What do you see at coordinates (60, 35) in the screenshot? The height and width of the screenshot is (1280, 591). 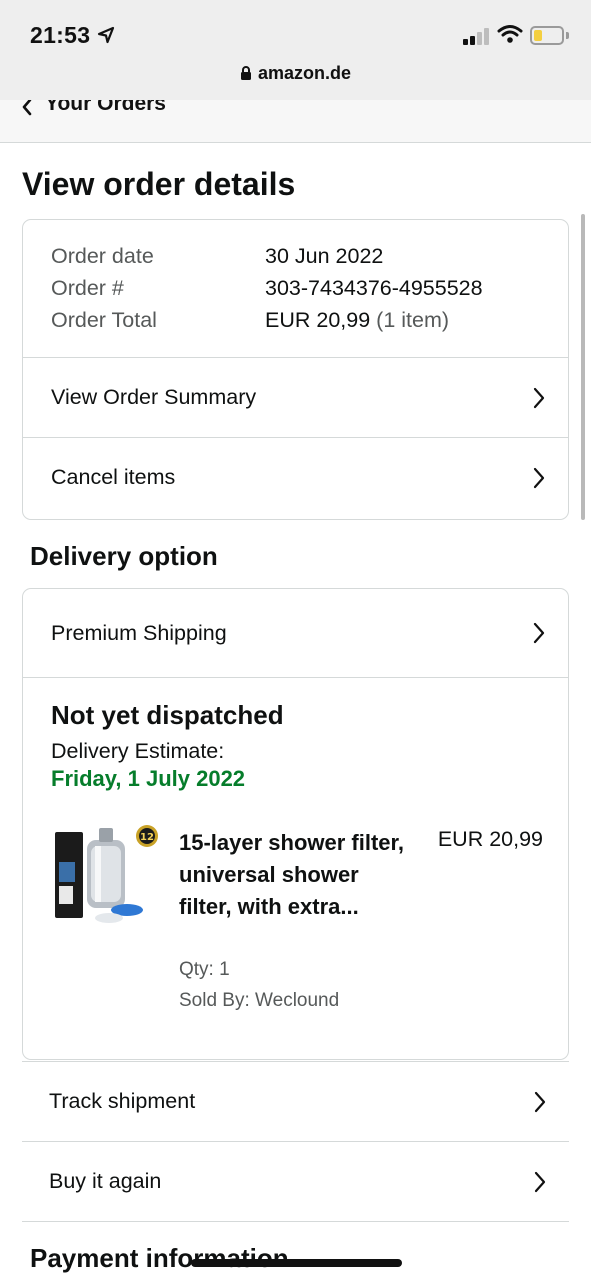 I see `clock: 21:53` at bounding box center [60, 35].